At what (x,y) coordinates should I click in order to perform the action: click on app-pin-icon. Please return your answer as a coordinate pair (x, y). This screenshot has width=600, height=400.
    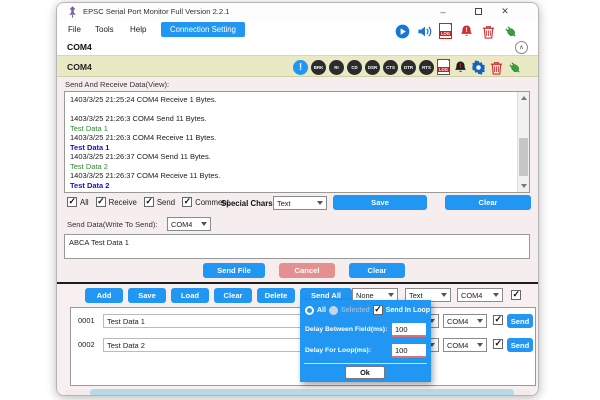
    Looking at the image, I should click on (72, 12).